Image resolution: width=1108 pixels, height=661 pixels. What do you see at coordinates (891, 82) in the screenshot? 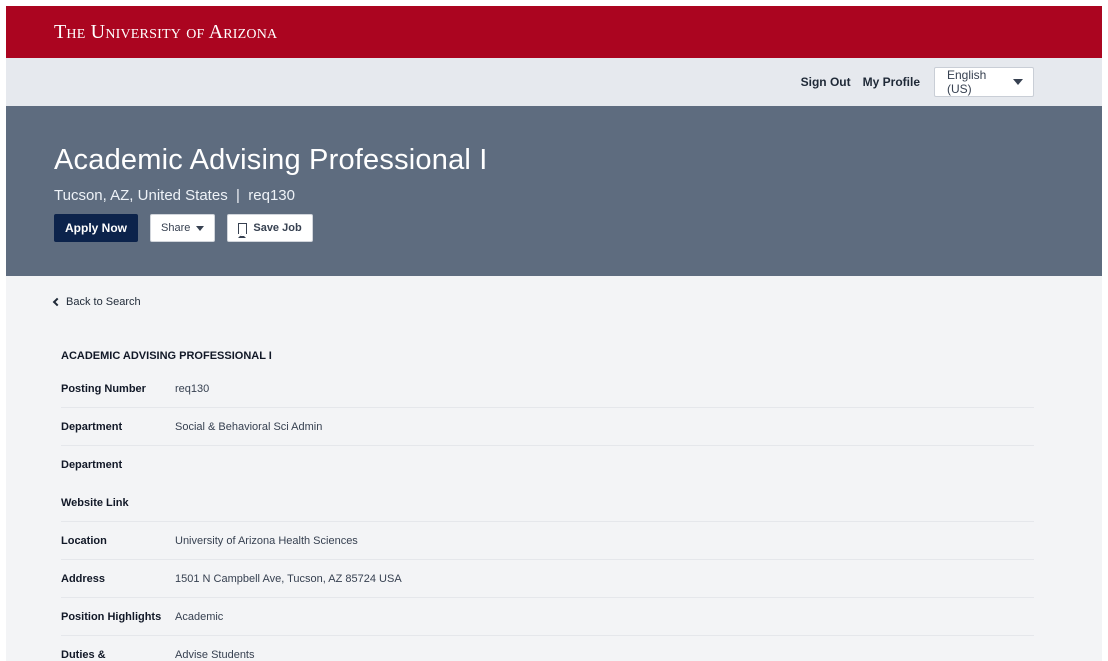
I see `my-profile-link: My Profile` at bounding box center [891, 82].